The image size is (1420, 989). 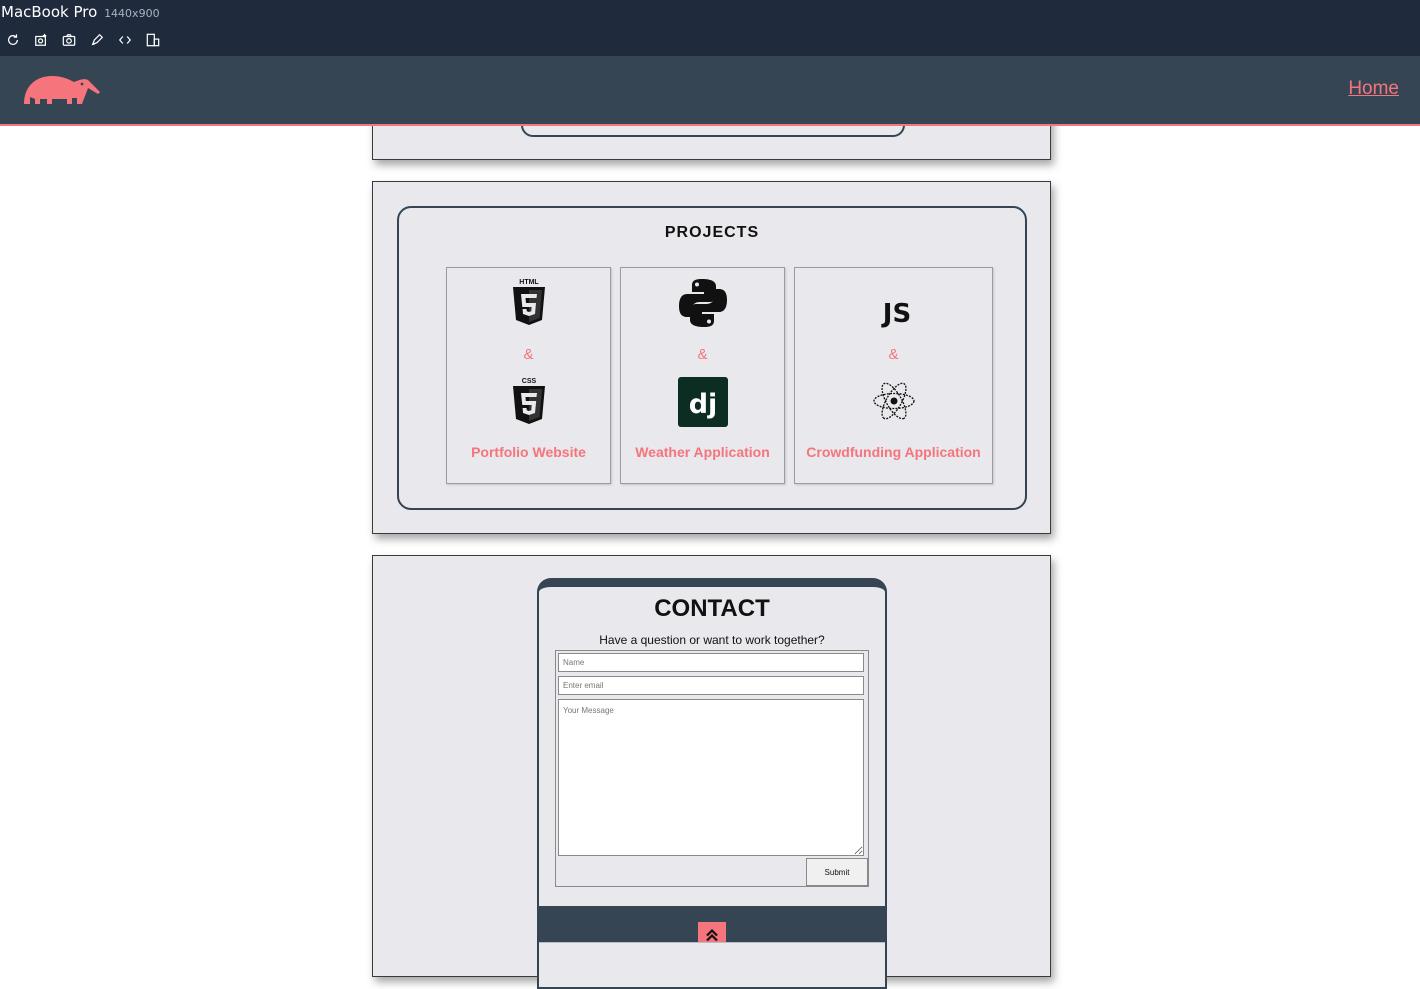 I want to click on project-card-weather: & dj Weather Application, so click(x=702, y=375).